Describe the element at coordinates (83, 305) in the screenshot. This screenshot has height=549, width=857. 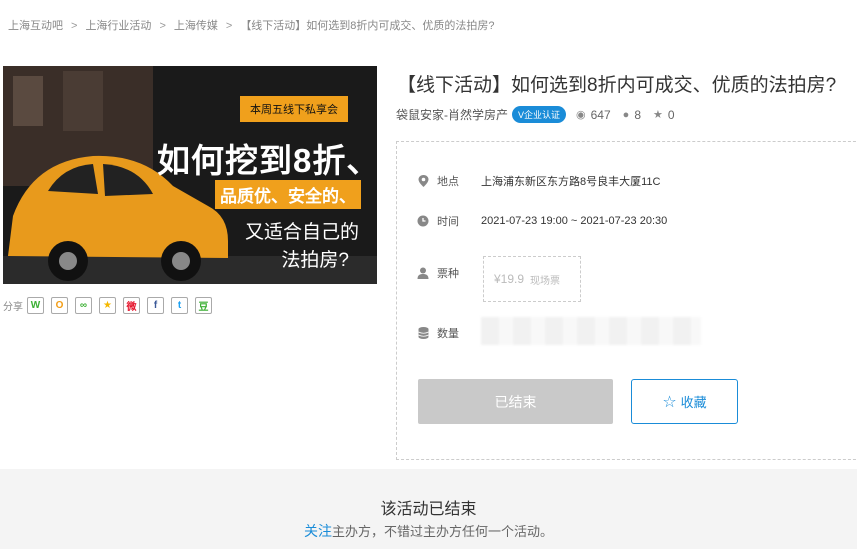
I see `link-icon: ∞` at that location.